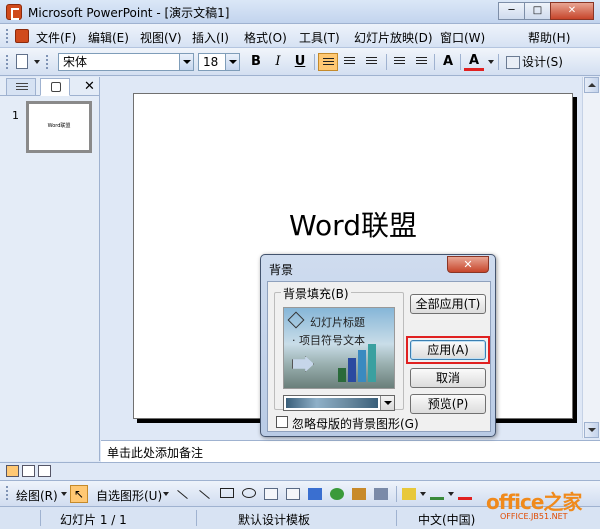 The height and width of the screenshot is (529, 600). Describe the element at coordinates (89, 86) in the screenshot. I see `pane-close-icon: ✕` at that location.